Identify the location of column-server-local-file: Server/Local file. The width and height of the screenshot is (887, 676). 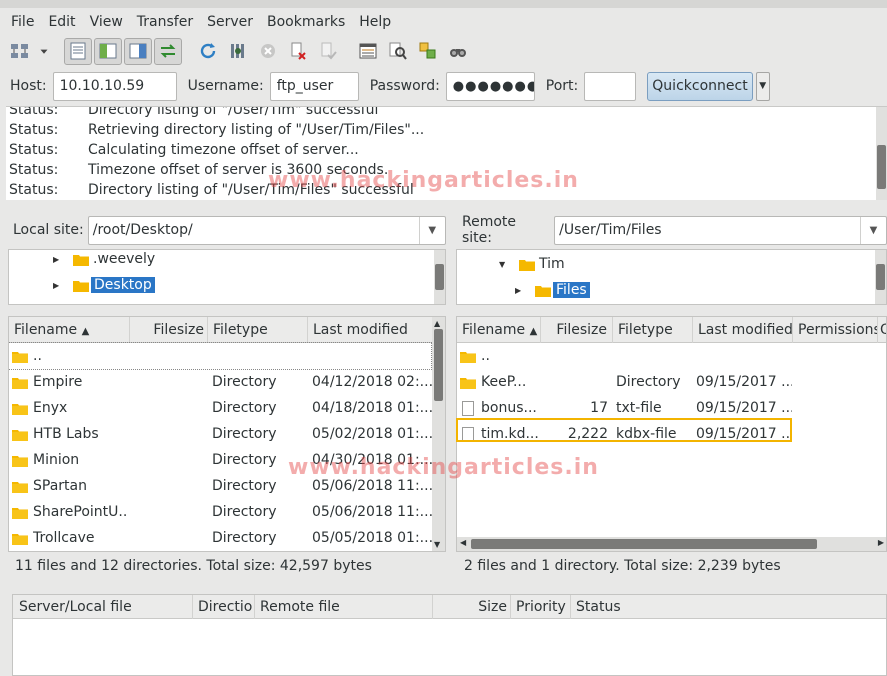
(103, 607).